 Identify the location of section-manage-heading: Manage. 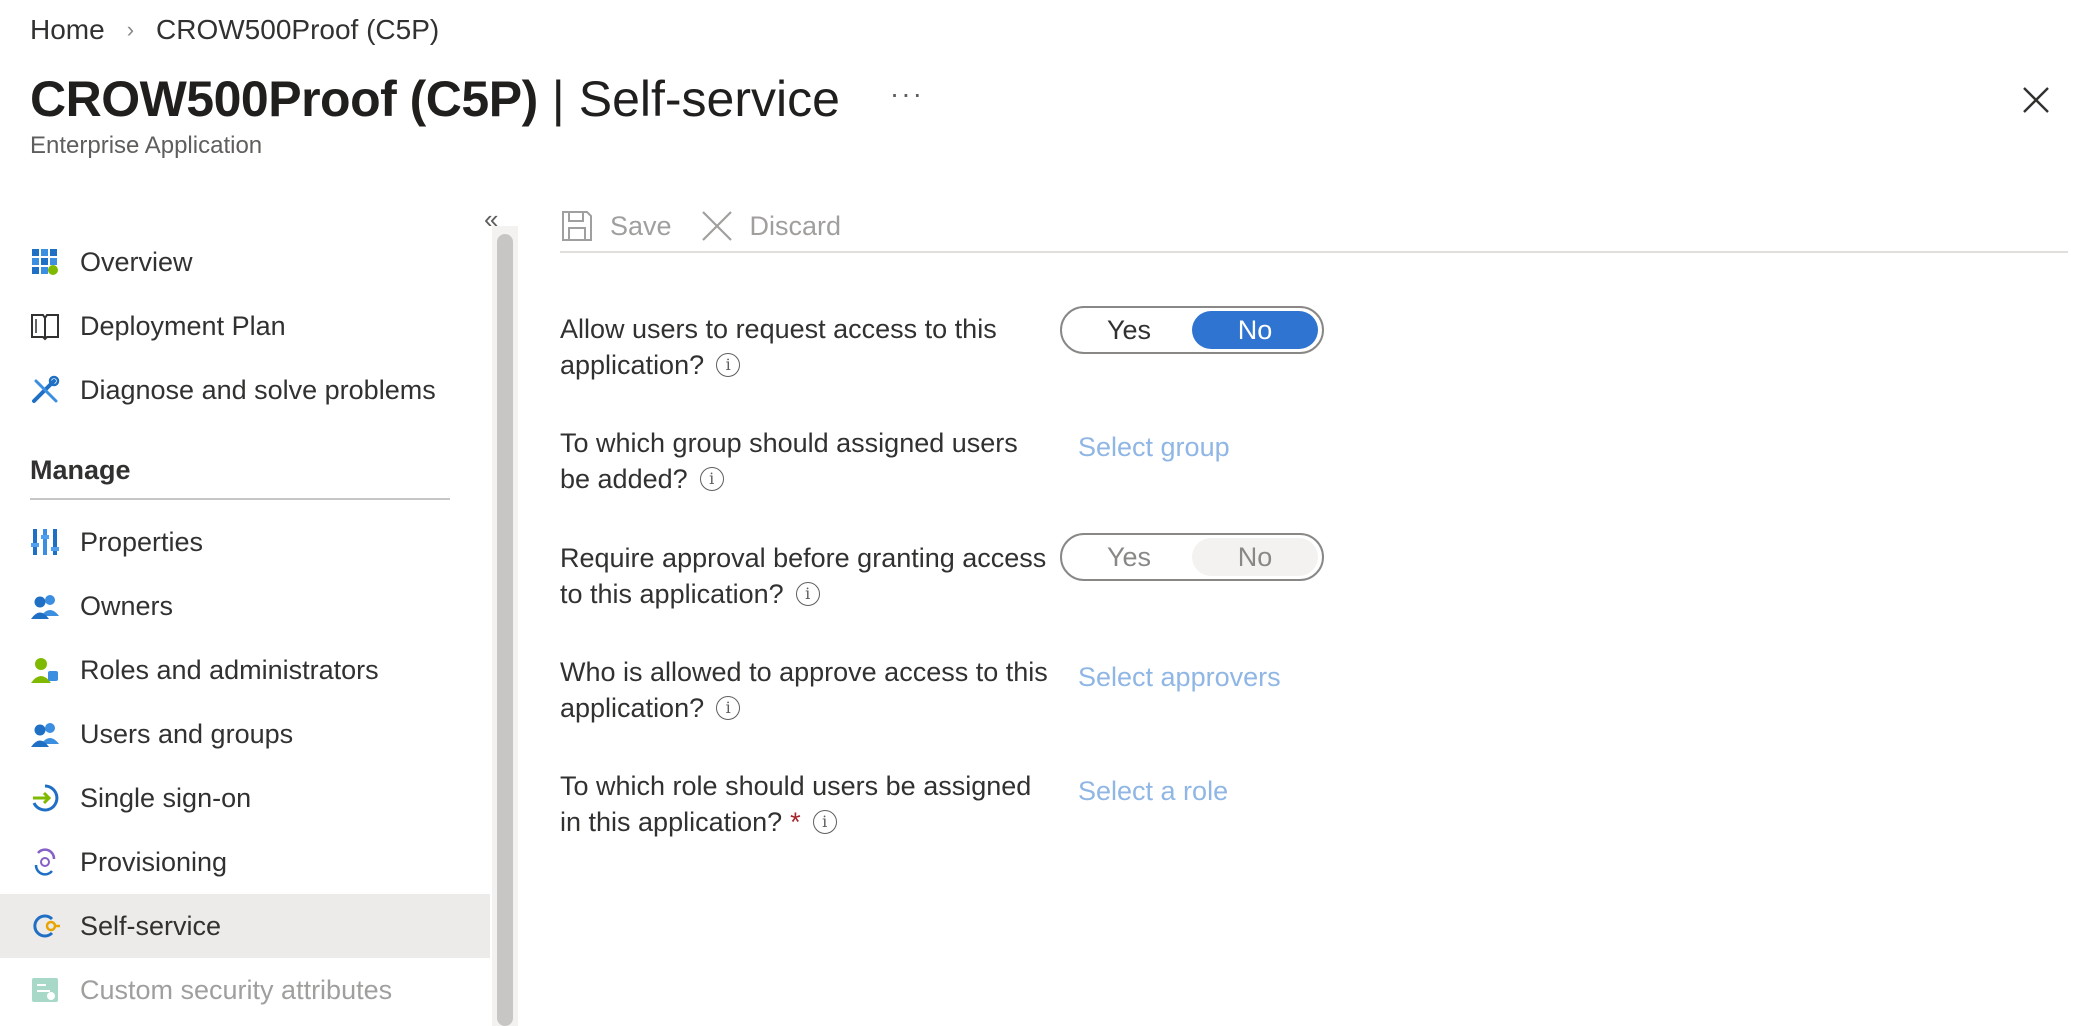
(80, 470).